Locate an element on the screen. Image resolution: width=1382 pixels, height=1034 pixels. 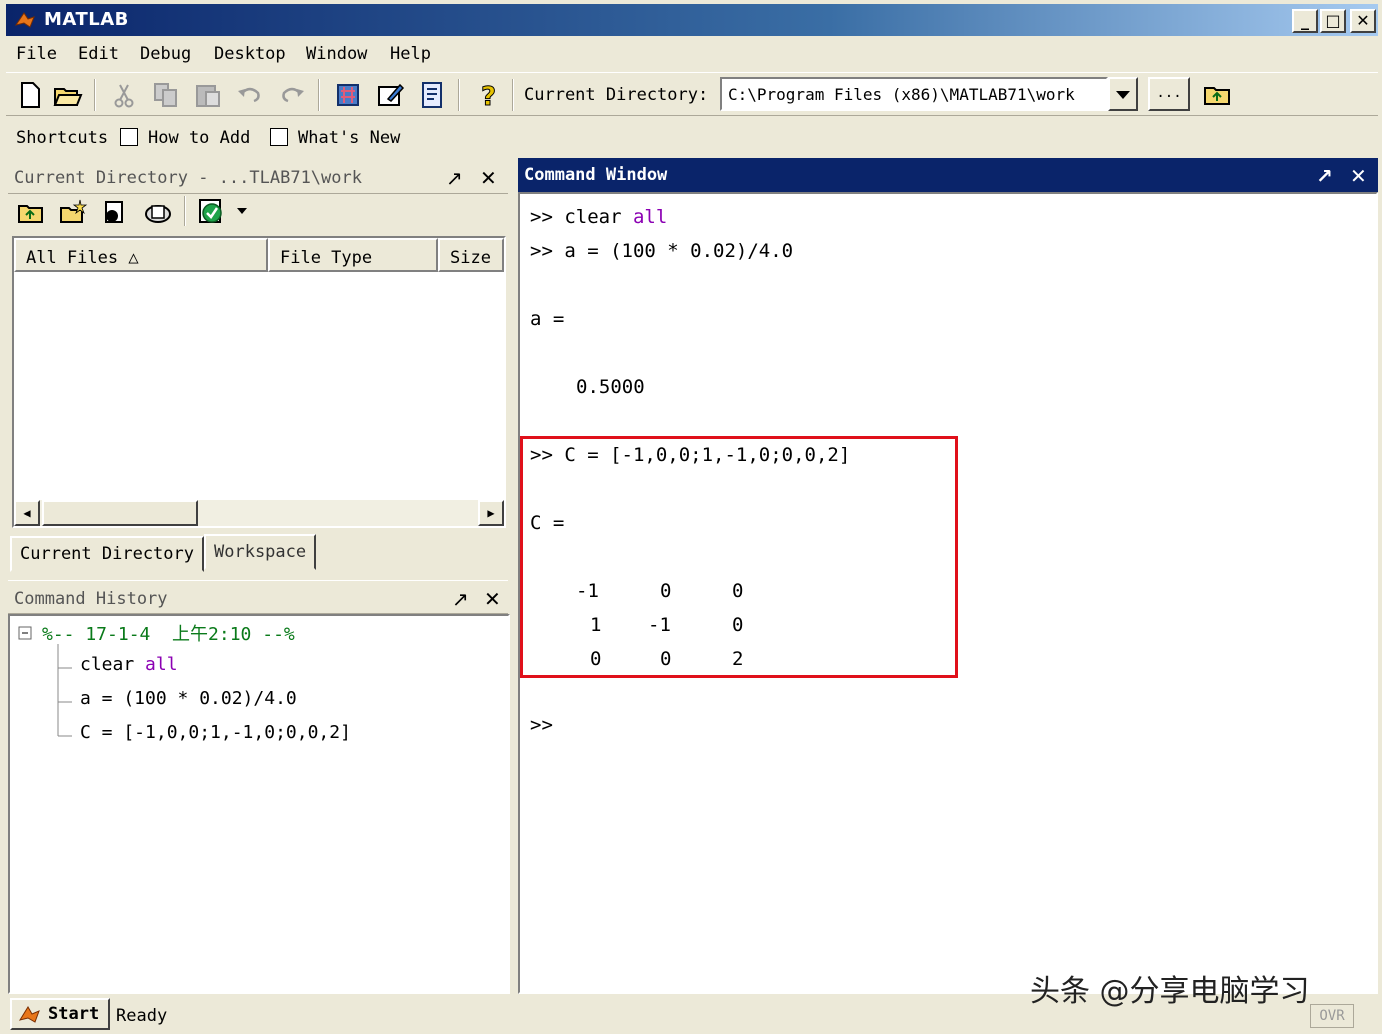
new-folder-icon is located at coordinates (73, 213).